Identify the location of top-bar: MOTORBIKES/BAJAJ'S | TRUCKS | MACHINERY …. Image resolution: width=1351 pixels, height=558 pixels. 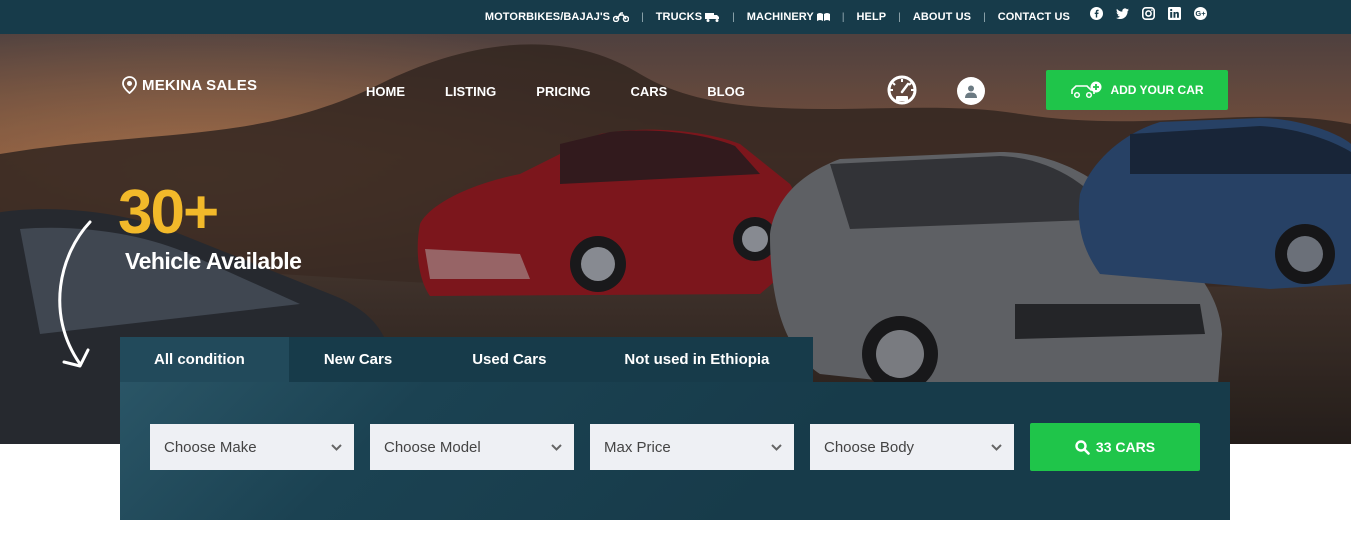
(675, 17).